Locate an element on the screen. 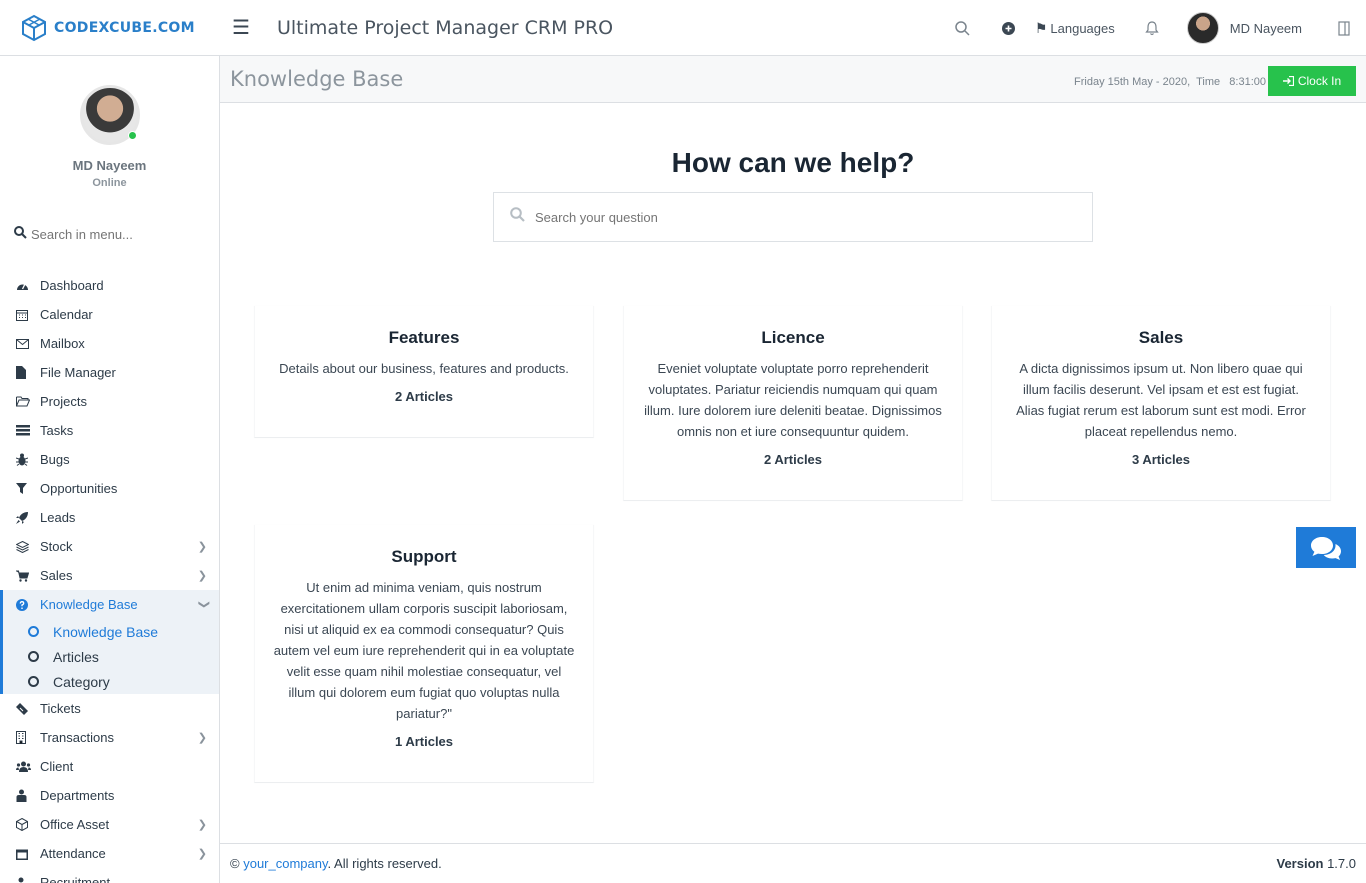 Image resolution: width=1366 pixels, height=883 pixels. submenu-item-label: Knowledge Base is located at coordinates (106, 631).